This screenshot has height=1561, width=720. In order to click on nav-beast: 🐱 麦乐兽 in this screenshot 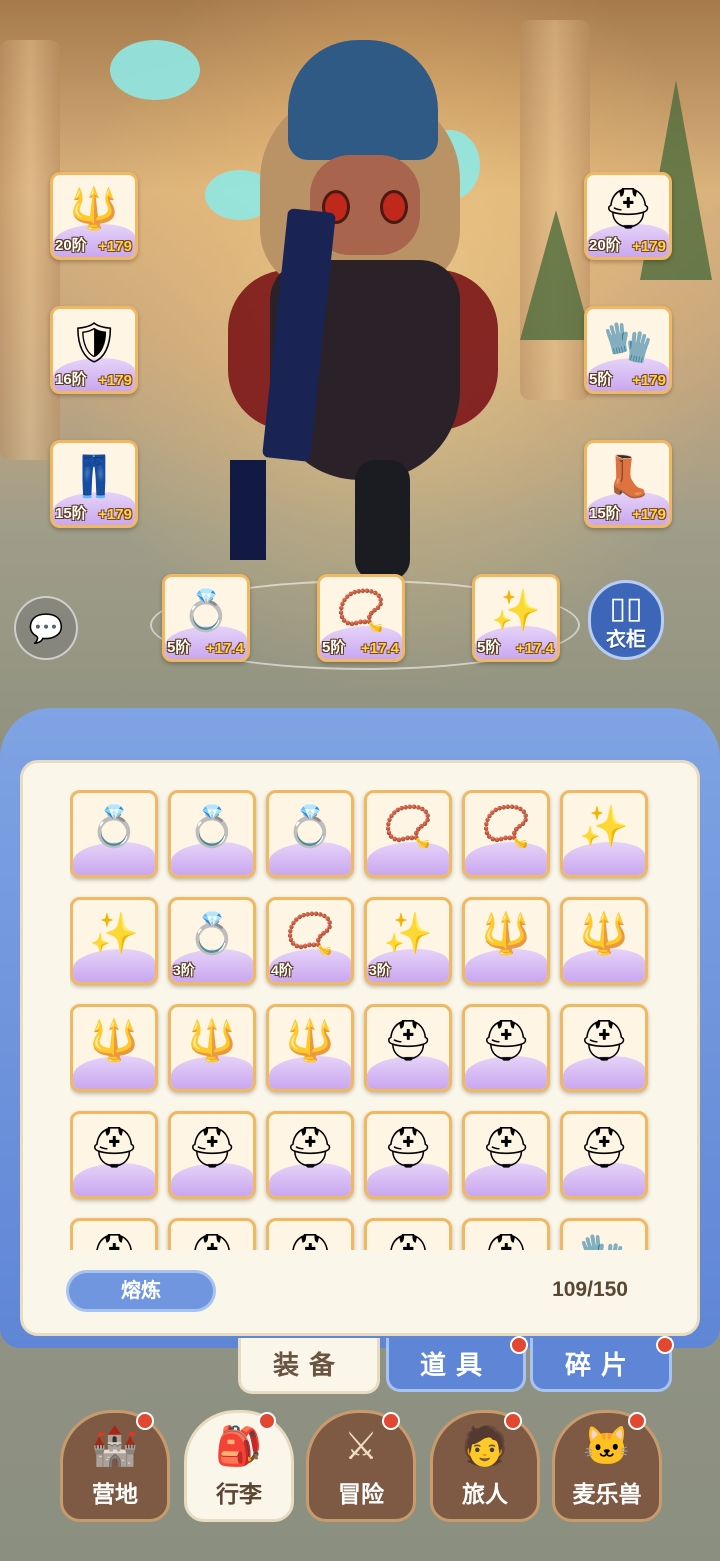, I will do `click(607, 1466)`.